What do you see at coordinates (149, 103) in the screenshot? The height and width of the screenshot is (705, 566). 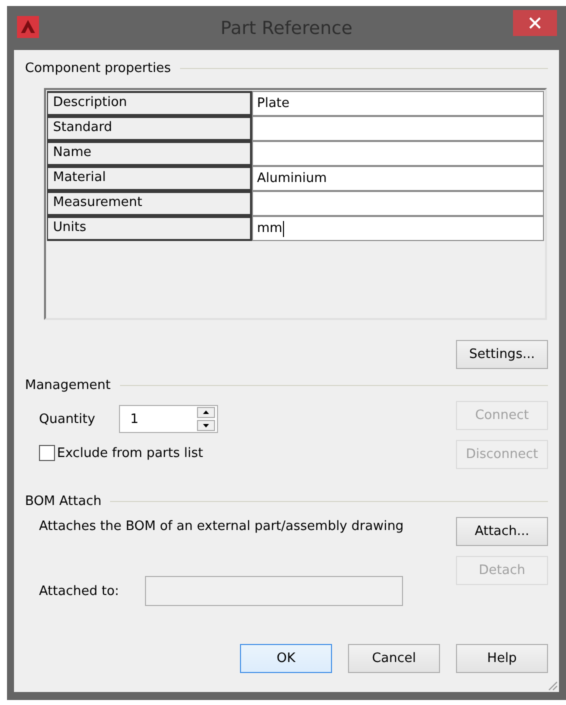 I see `property-name-cell: Description` at bounding box center [149, 103].